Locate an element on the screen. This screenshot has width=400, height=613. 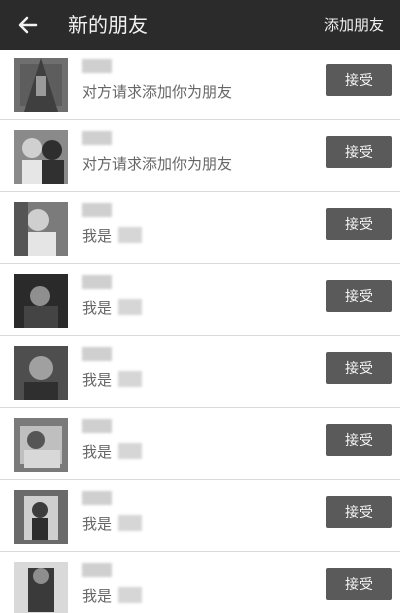
back-arrow-icon is located at coordinates (28, 25).